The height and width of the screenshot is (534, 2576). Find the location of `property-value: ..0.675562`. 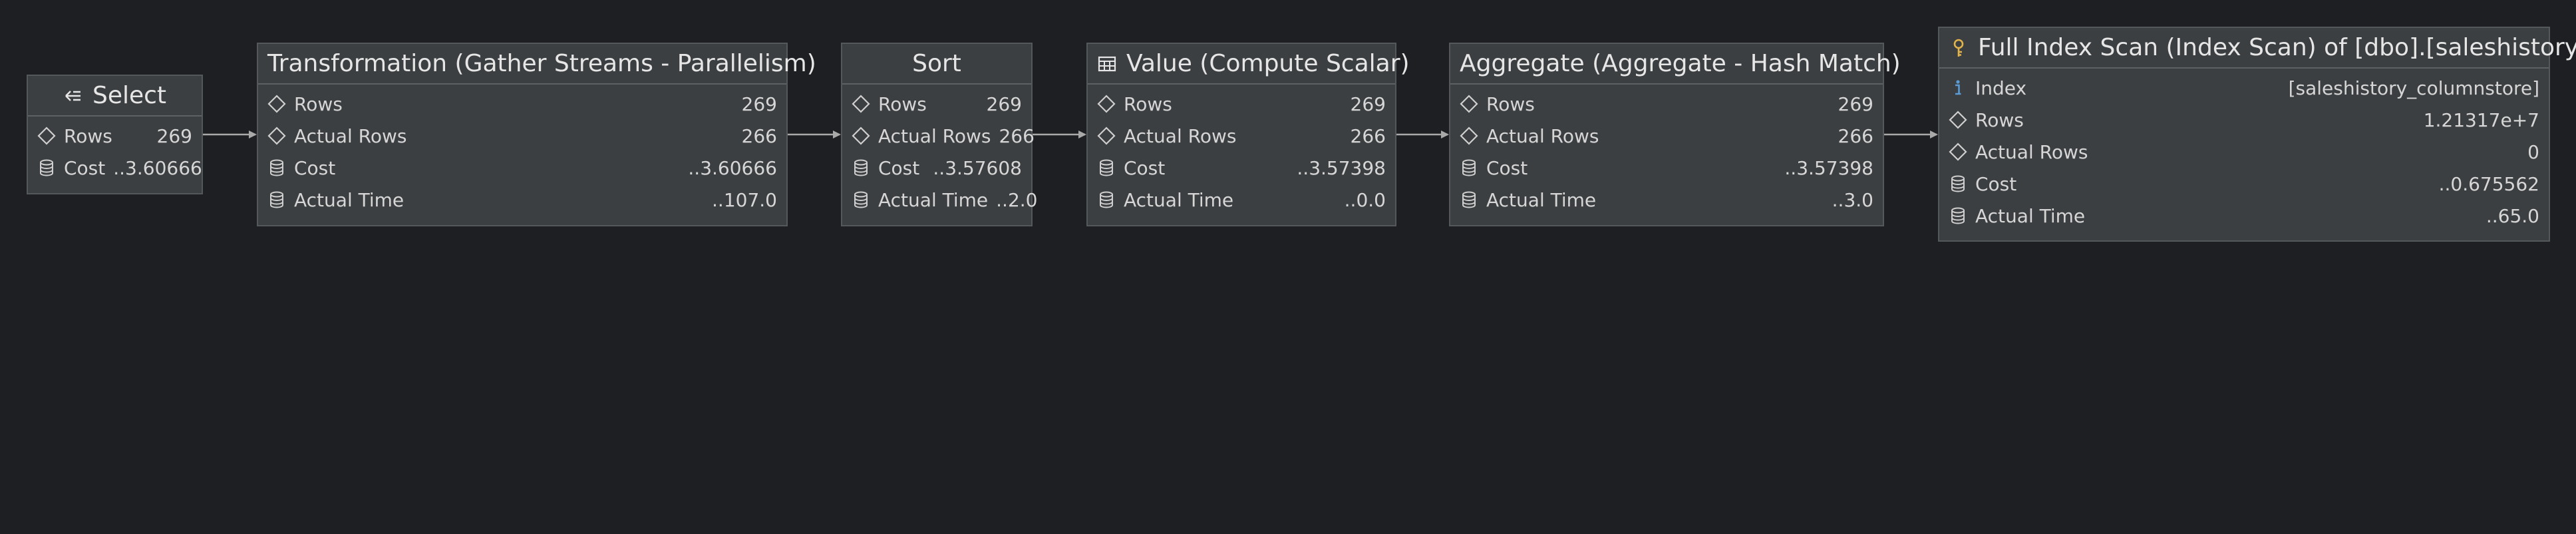

property-value: ..0.675562 is located at coordinates (2488, 183).